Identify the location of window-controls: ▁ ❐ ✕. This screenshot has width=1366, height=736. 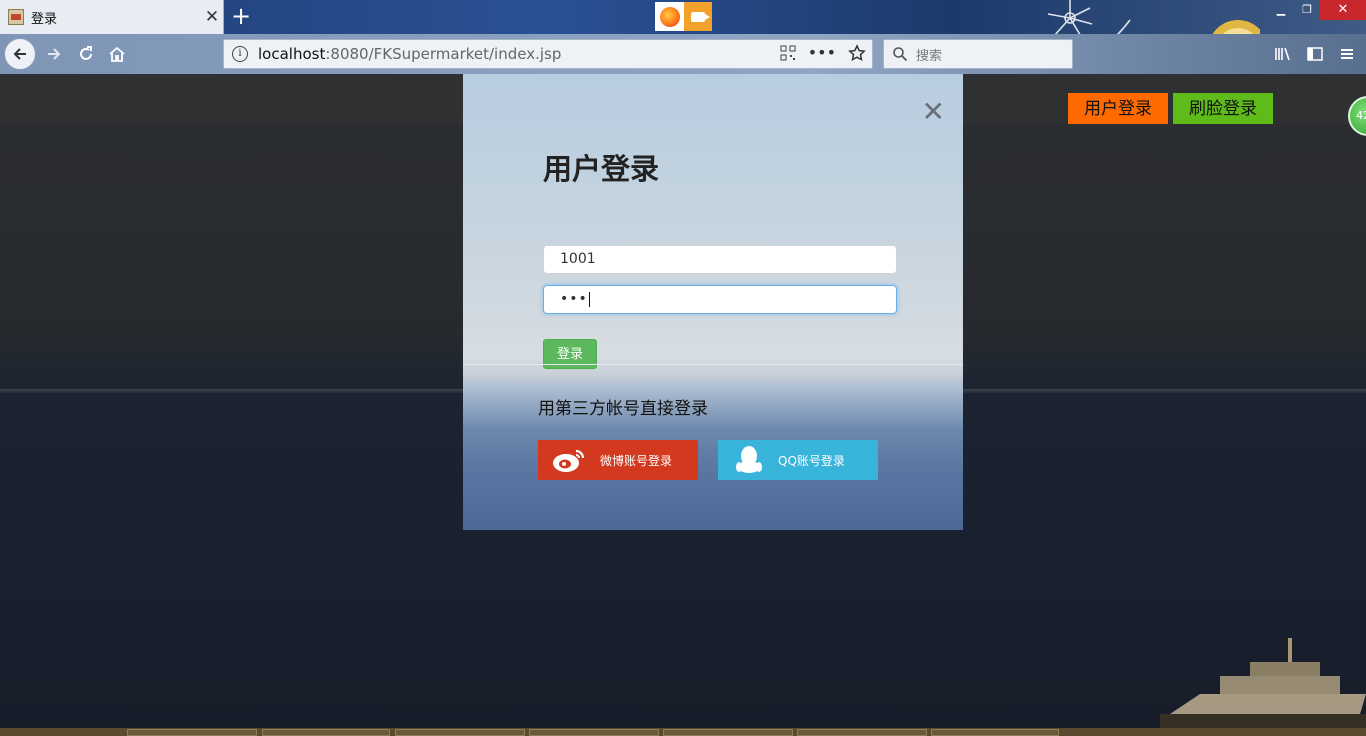
(1317, 11).